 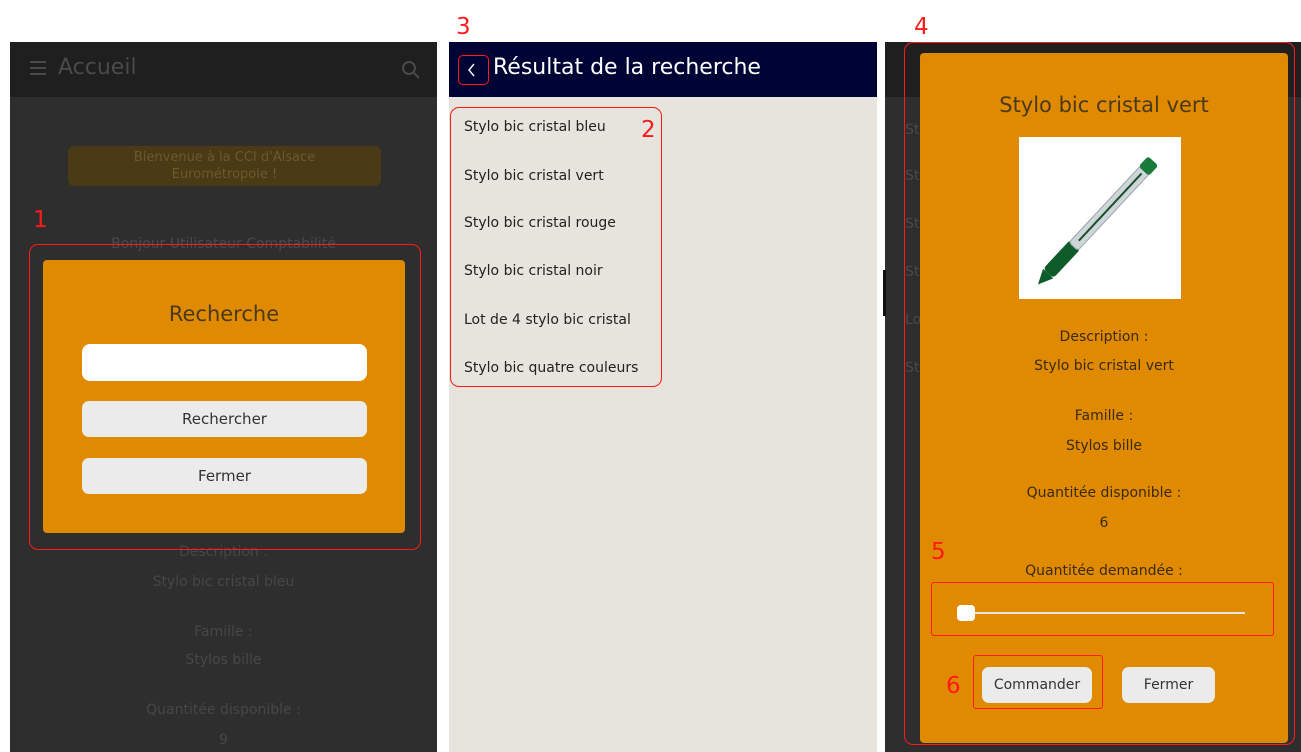 What do you see at coordinates (223, 69) in the screenshot?
I see `app-header: Accueil` at bounding box center [223, 69].